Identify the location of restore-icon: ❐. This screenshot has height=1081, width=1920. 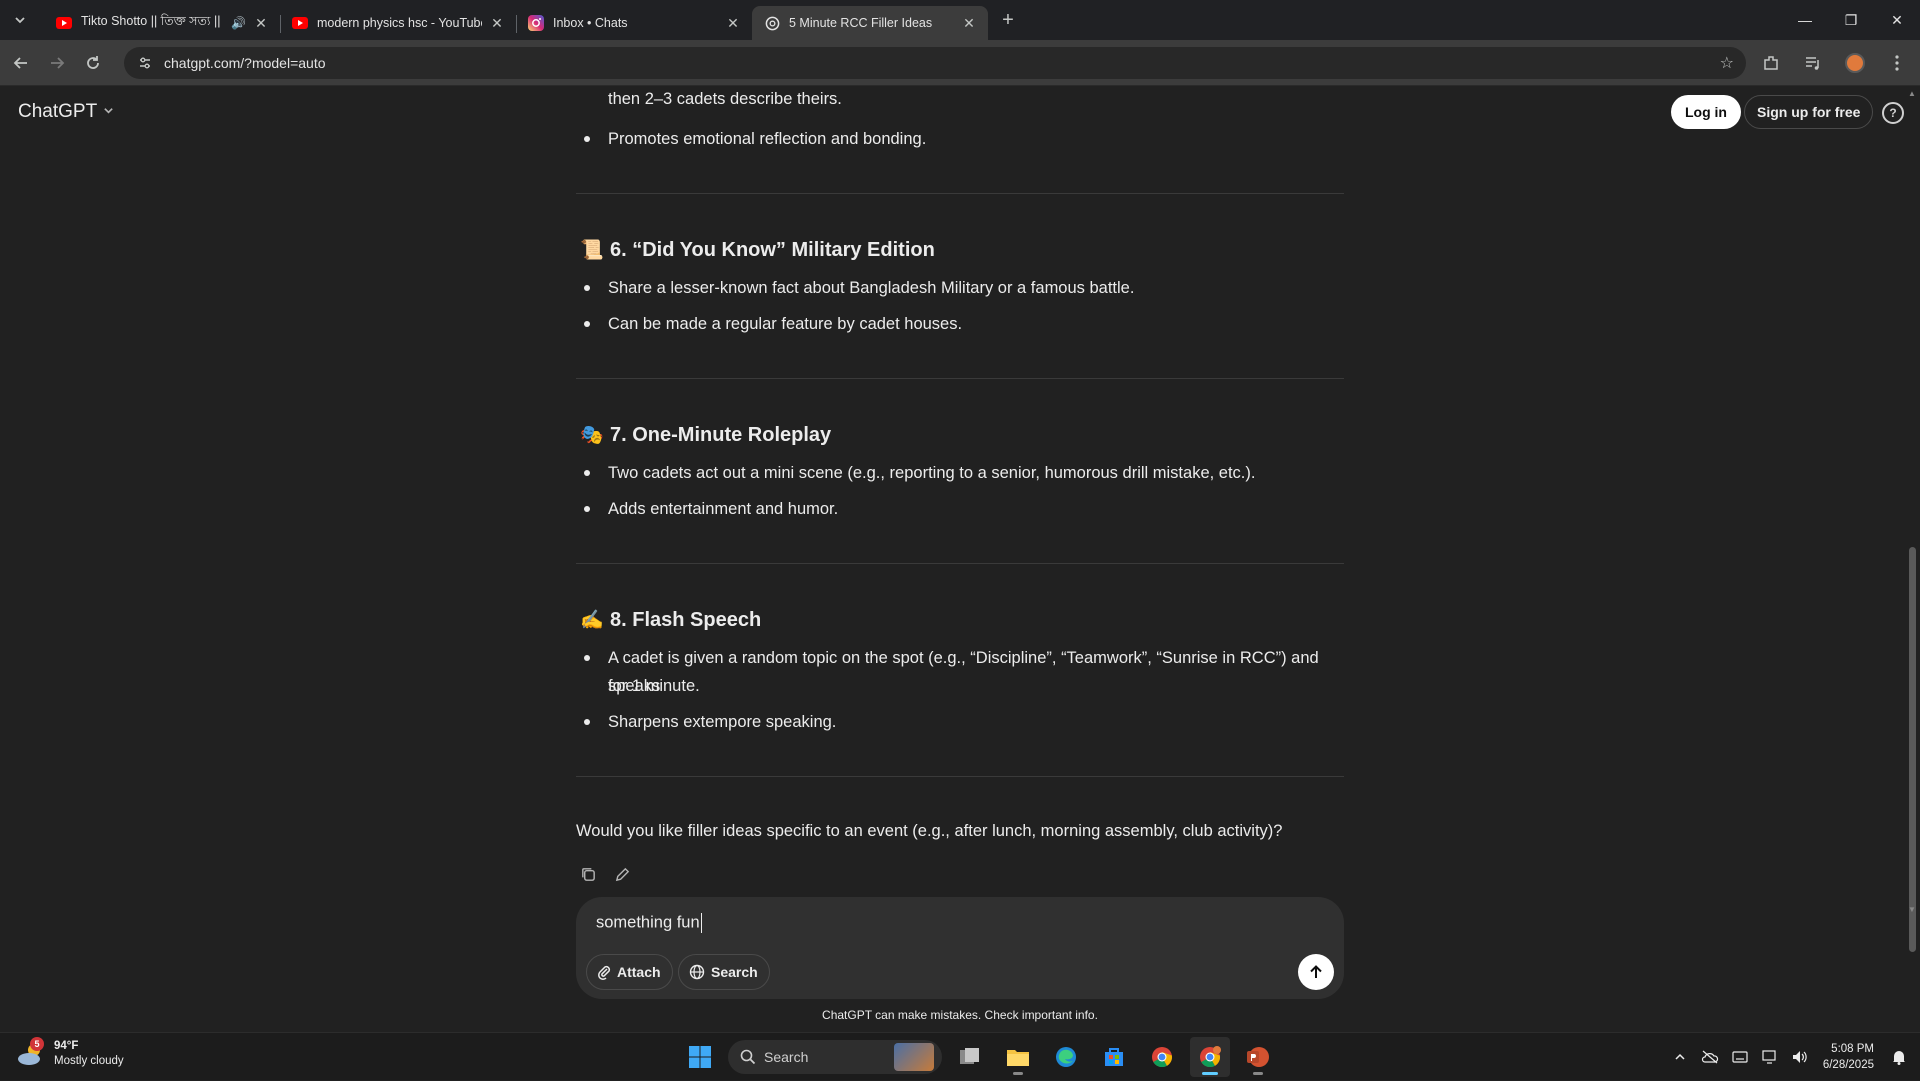
(1851, 20).